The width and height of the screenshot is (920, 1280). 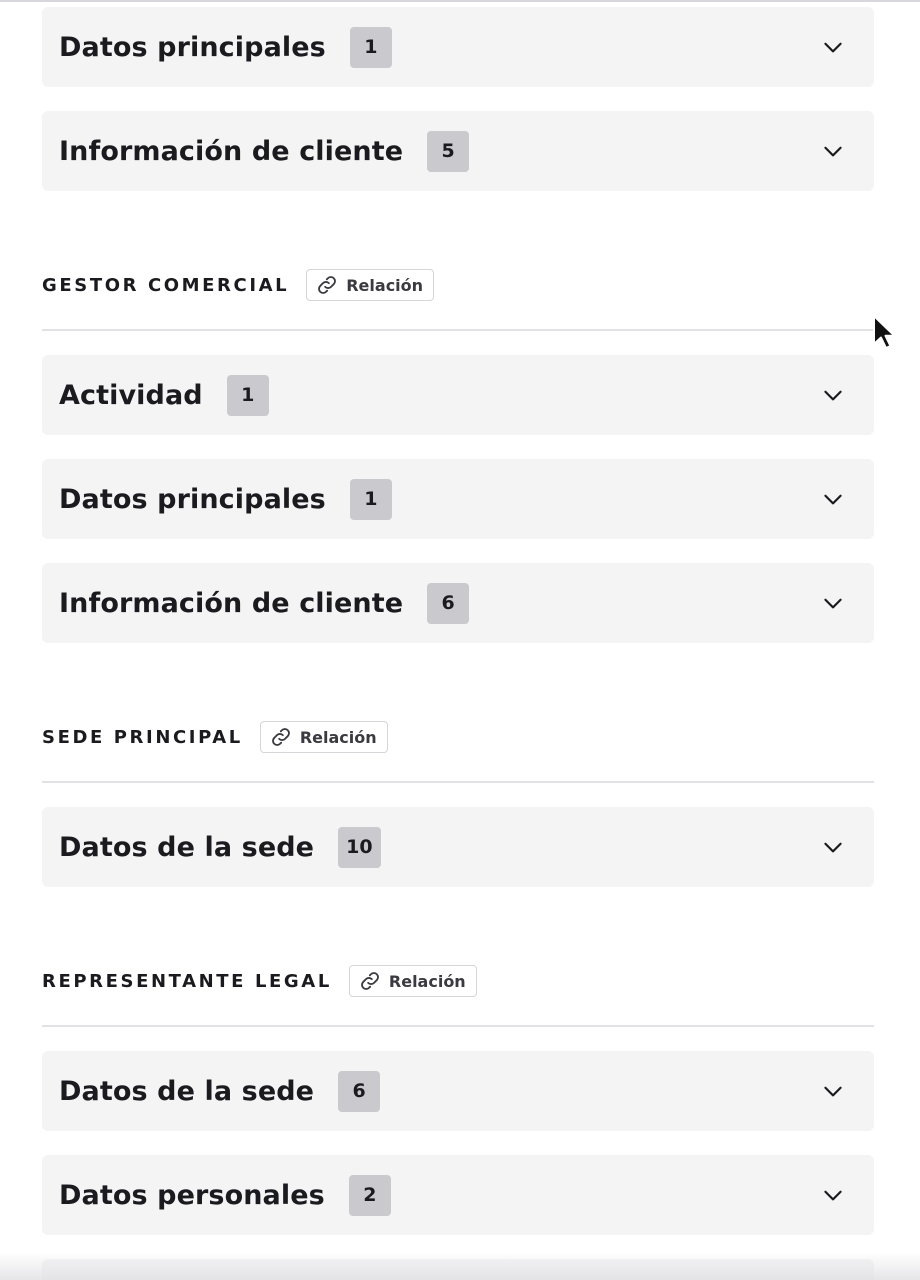 What do you see at coordinates (187, 981) in the screenshot?
I see `section-label: REPRESENTANTE LEGAL` at bounding box center [187, 981].